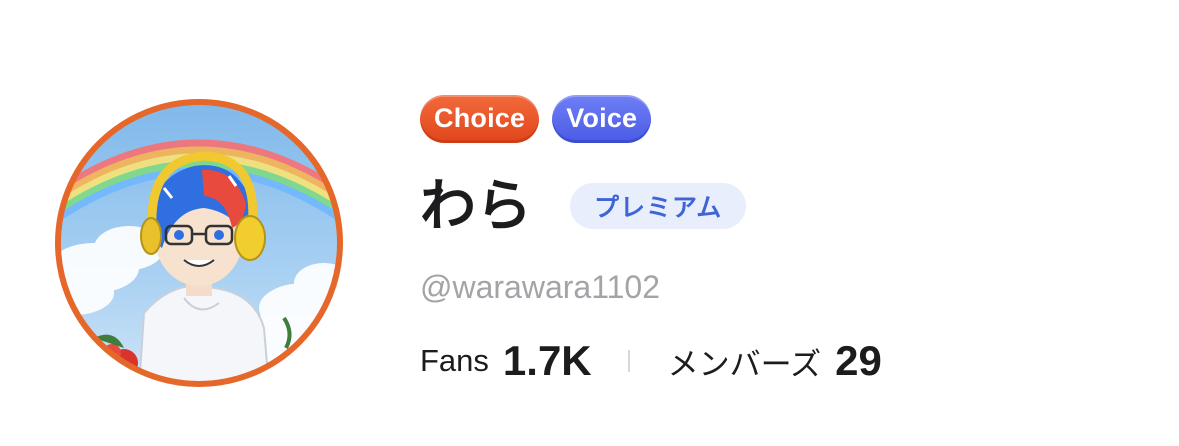  Describe the element at coordinates (454, 360) in the screenshot. I see `fans-label: Fans` at that location.